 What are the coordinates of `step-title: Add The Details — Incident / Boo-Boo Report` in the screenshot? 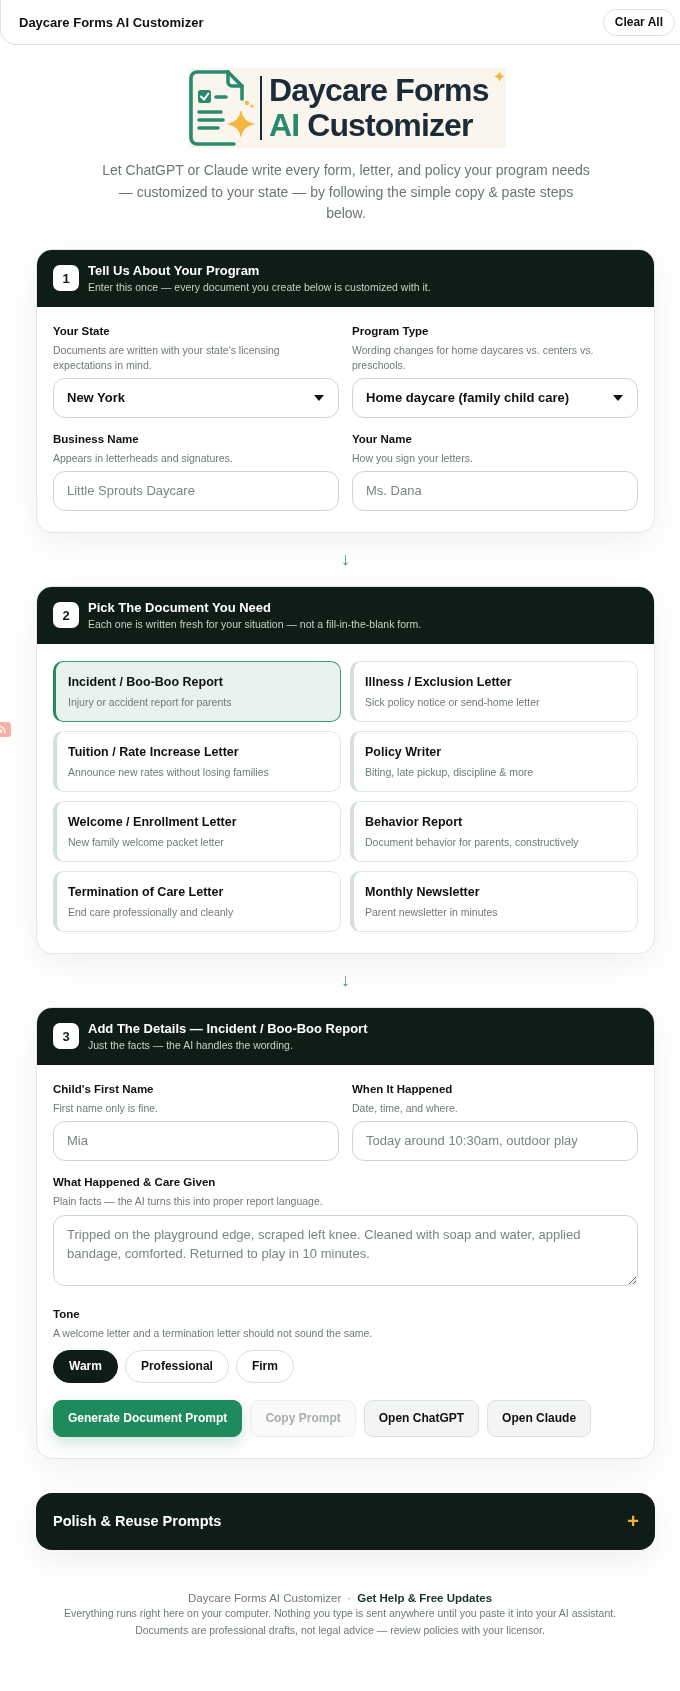 It's located at (228, 1028).